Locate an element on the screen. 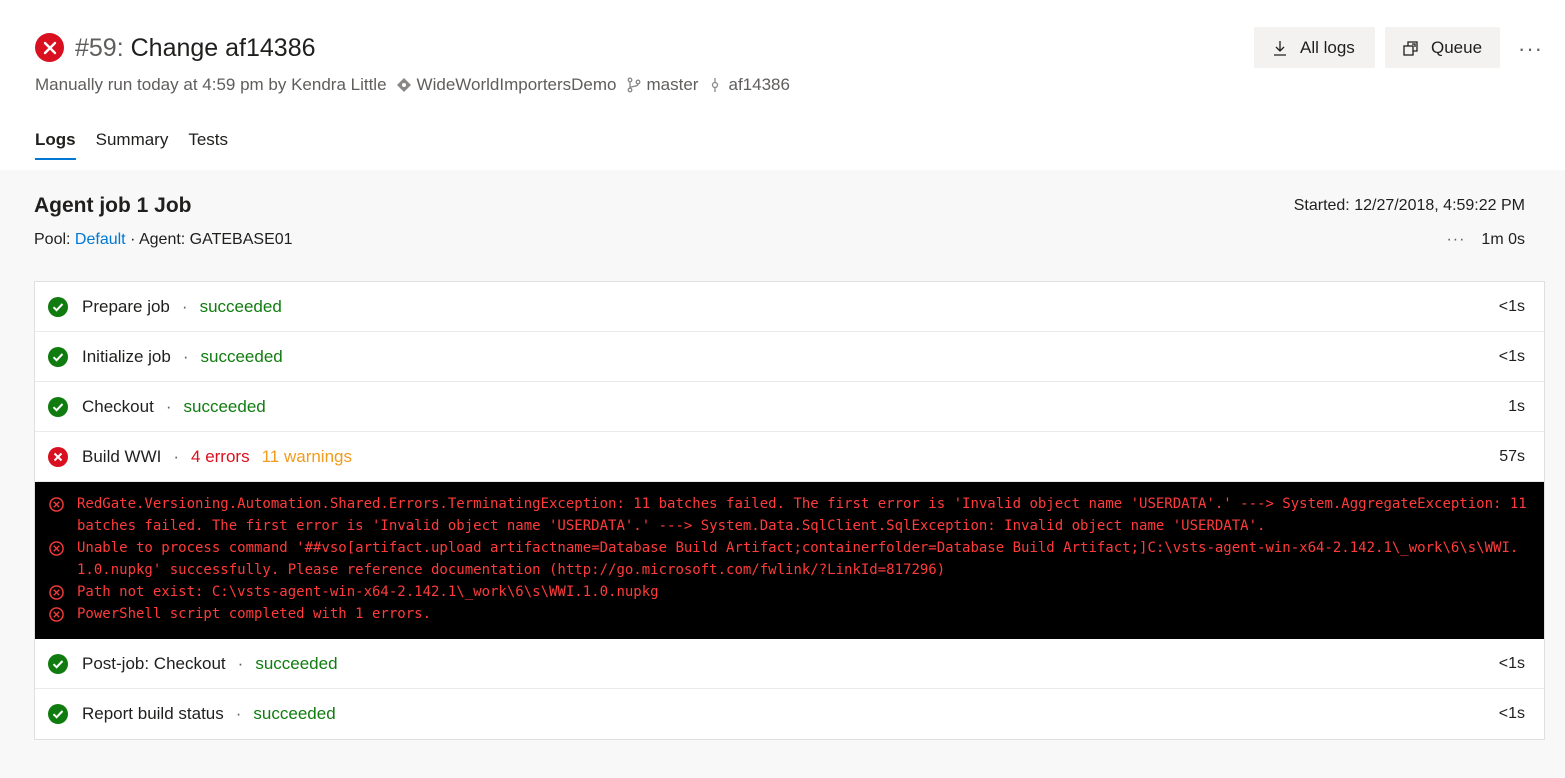 Image resolution: width=1565 pixels, height=778 pixels. step-row: Checkout · succeeded 1s is located at coordinates (789, 407).